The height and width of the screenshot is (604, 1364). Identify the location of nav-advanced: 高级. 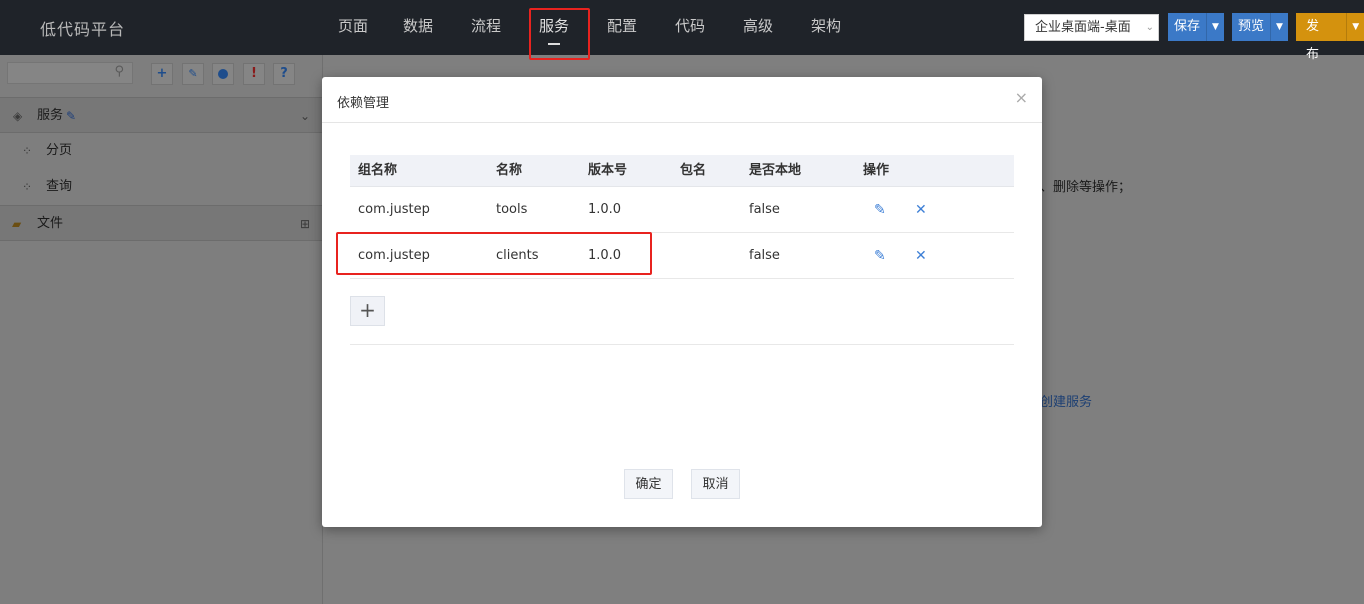
(758, 27).